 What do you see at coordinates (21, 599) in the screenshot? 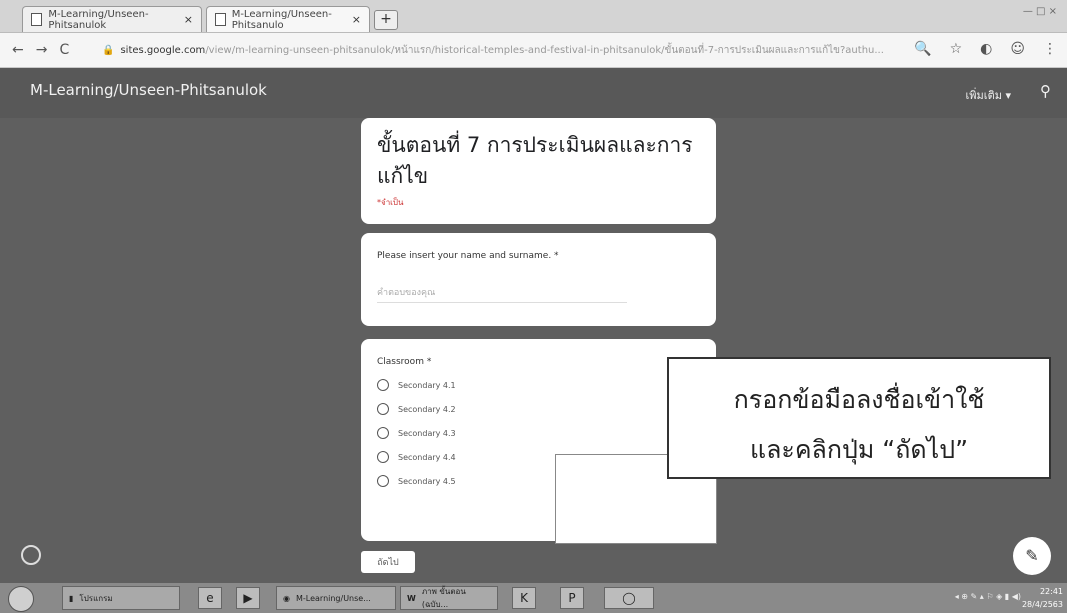
I see `start-button` at bounding box center [21, 599].